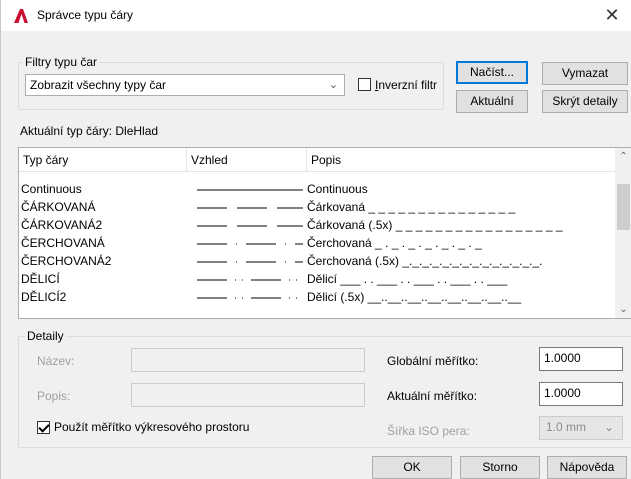  I want to click on list-scrollbar: ⌃ ⌄, so click(623, 233).